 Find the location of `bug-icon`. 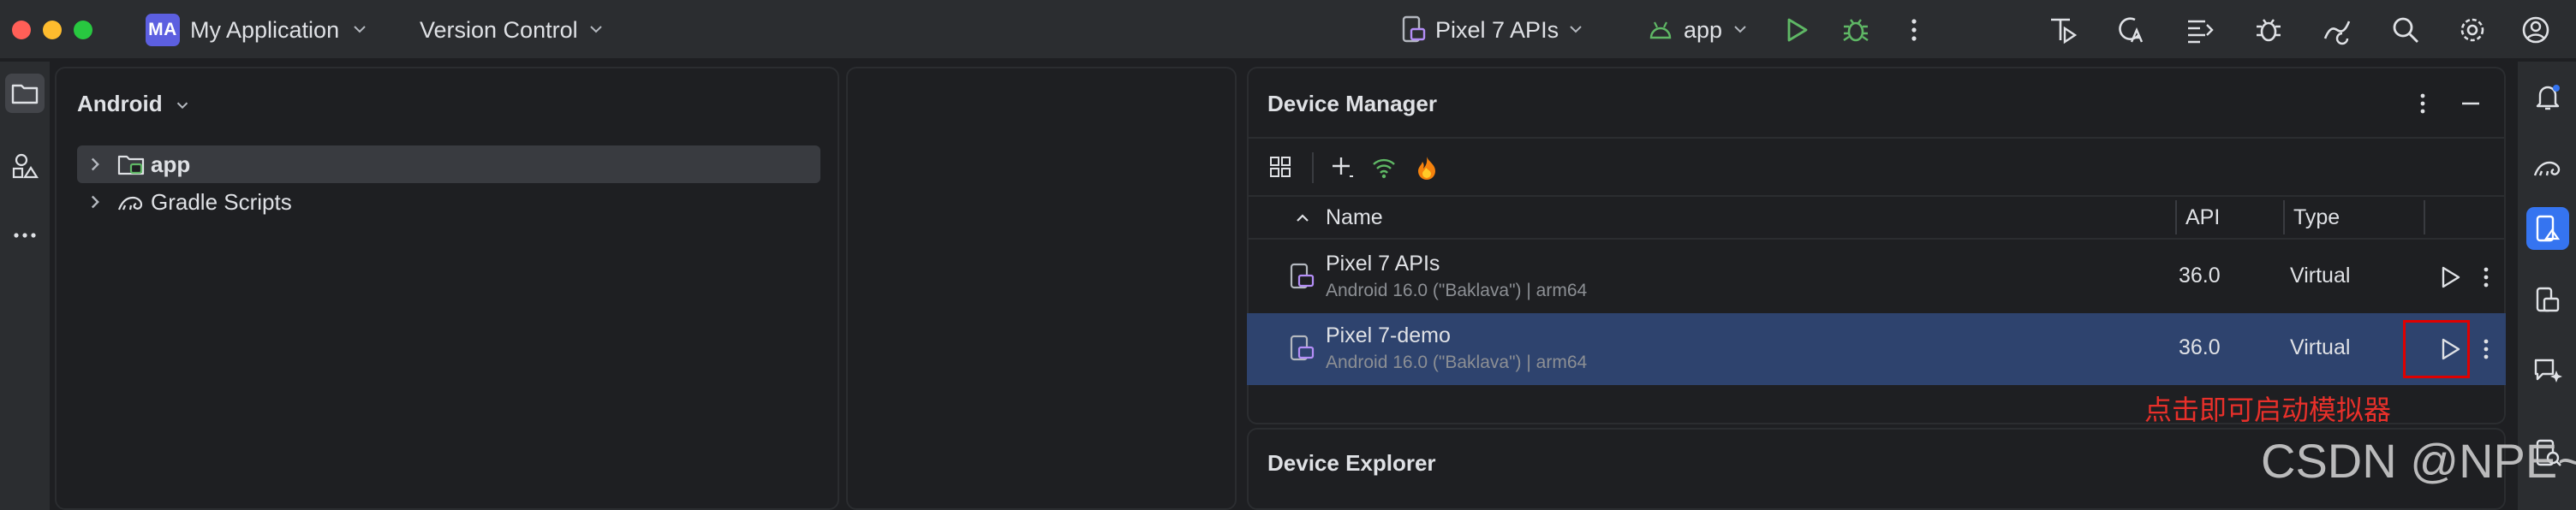

bug-icon is located at coordinates (2269, 30).